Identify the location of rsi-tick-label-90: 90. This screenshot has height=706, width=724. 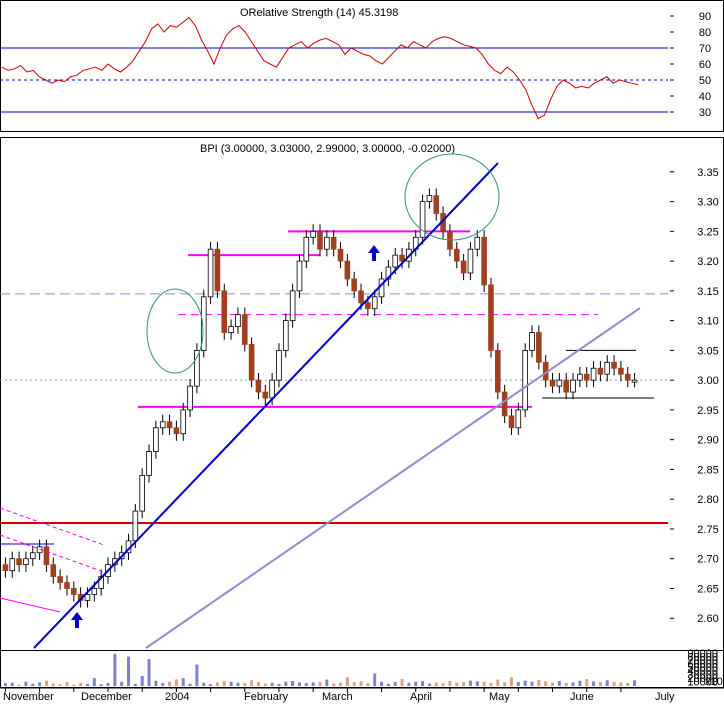
(705, 17).